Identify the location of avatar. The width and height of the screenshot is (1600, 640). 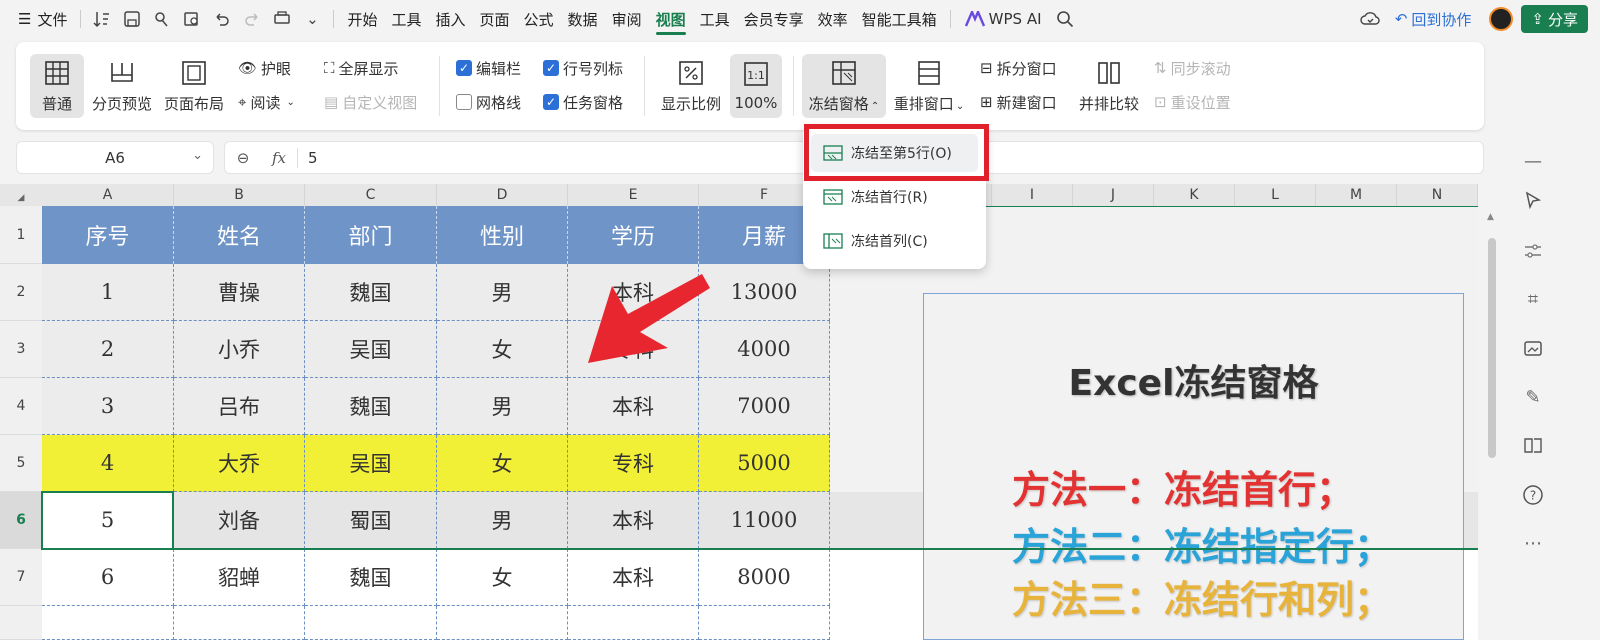
(1501, 19).